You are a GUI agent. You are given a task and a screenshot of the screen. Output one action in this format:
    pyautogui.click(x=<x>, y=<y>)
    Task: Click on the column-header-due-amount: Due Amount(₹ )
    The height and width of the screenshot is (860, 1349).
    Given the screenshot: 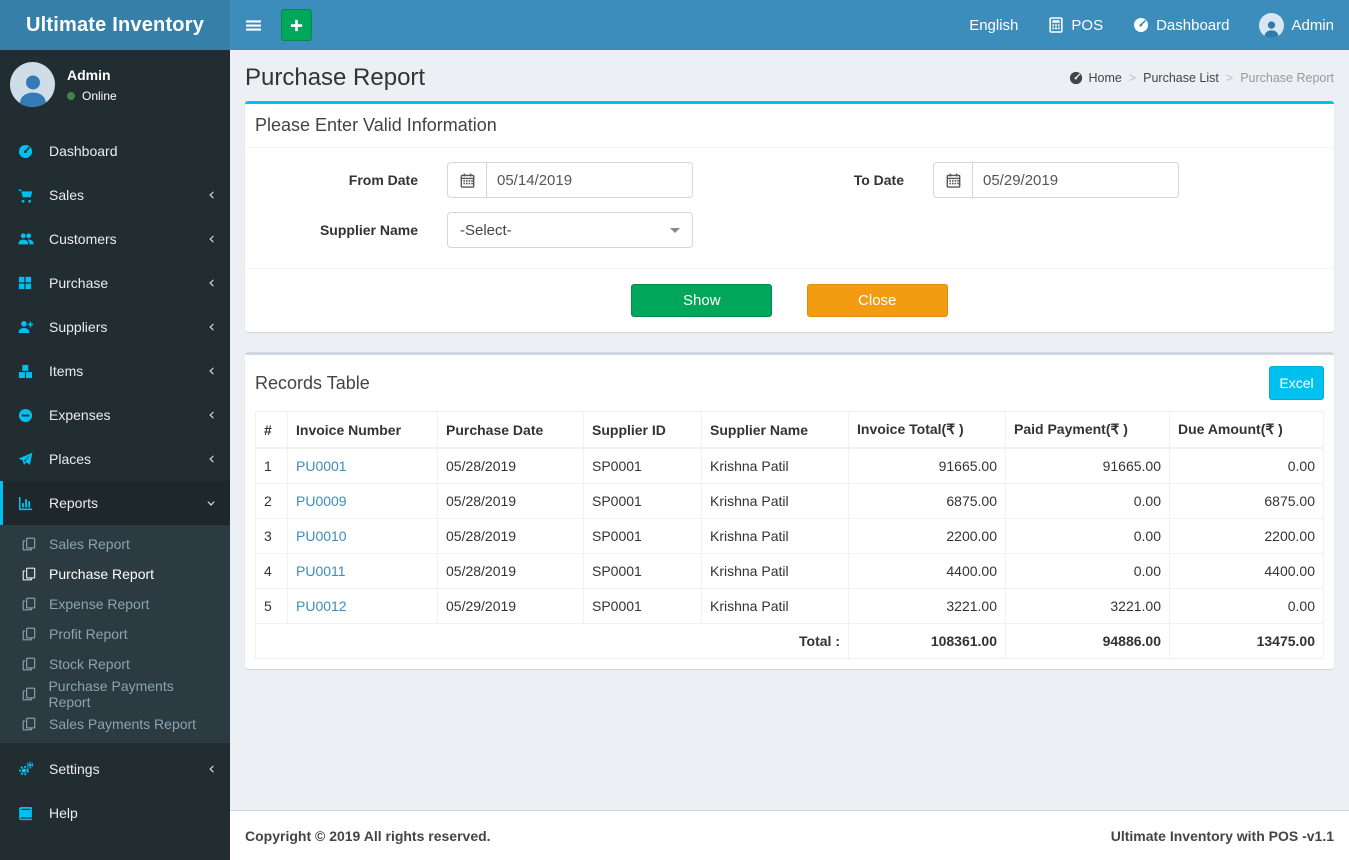 What is the action you would take?
    pyautogui.click(x=1246, y=430)
    